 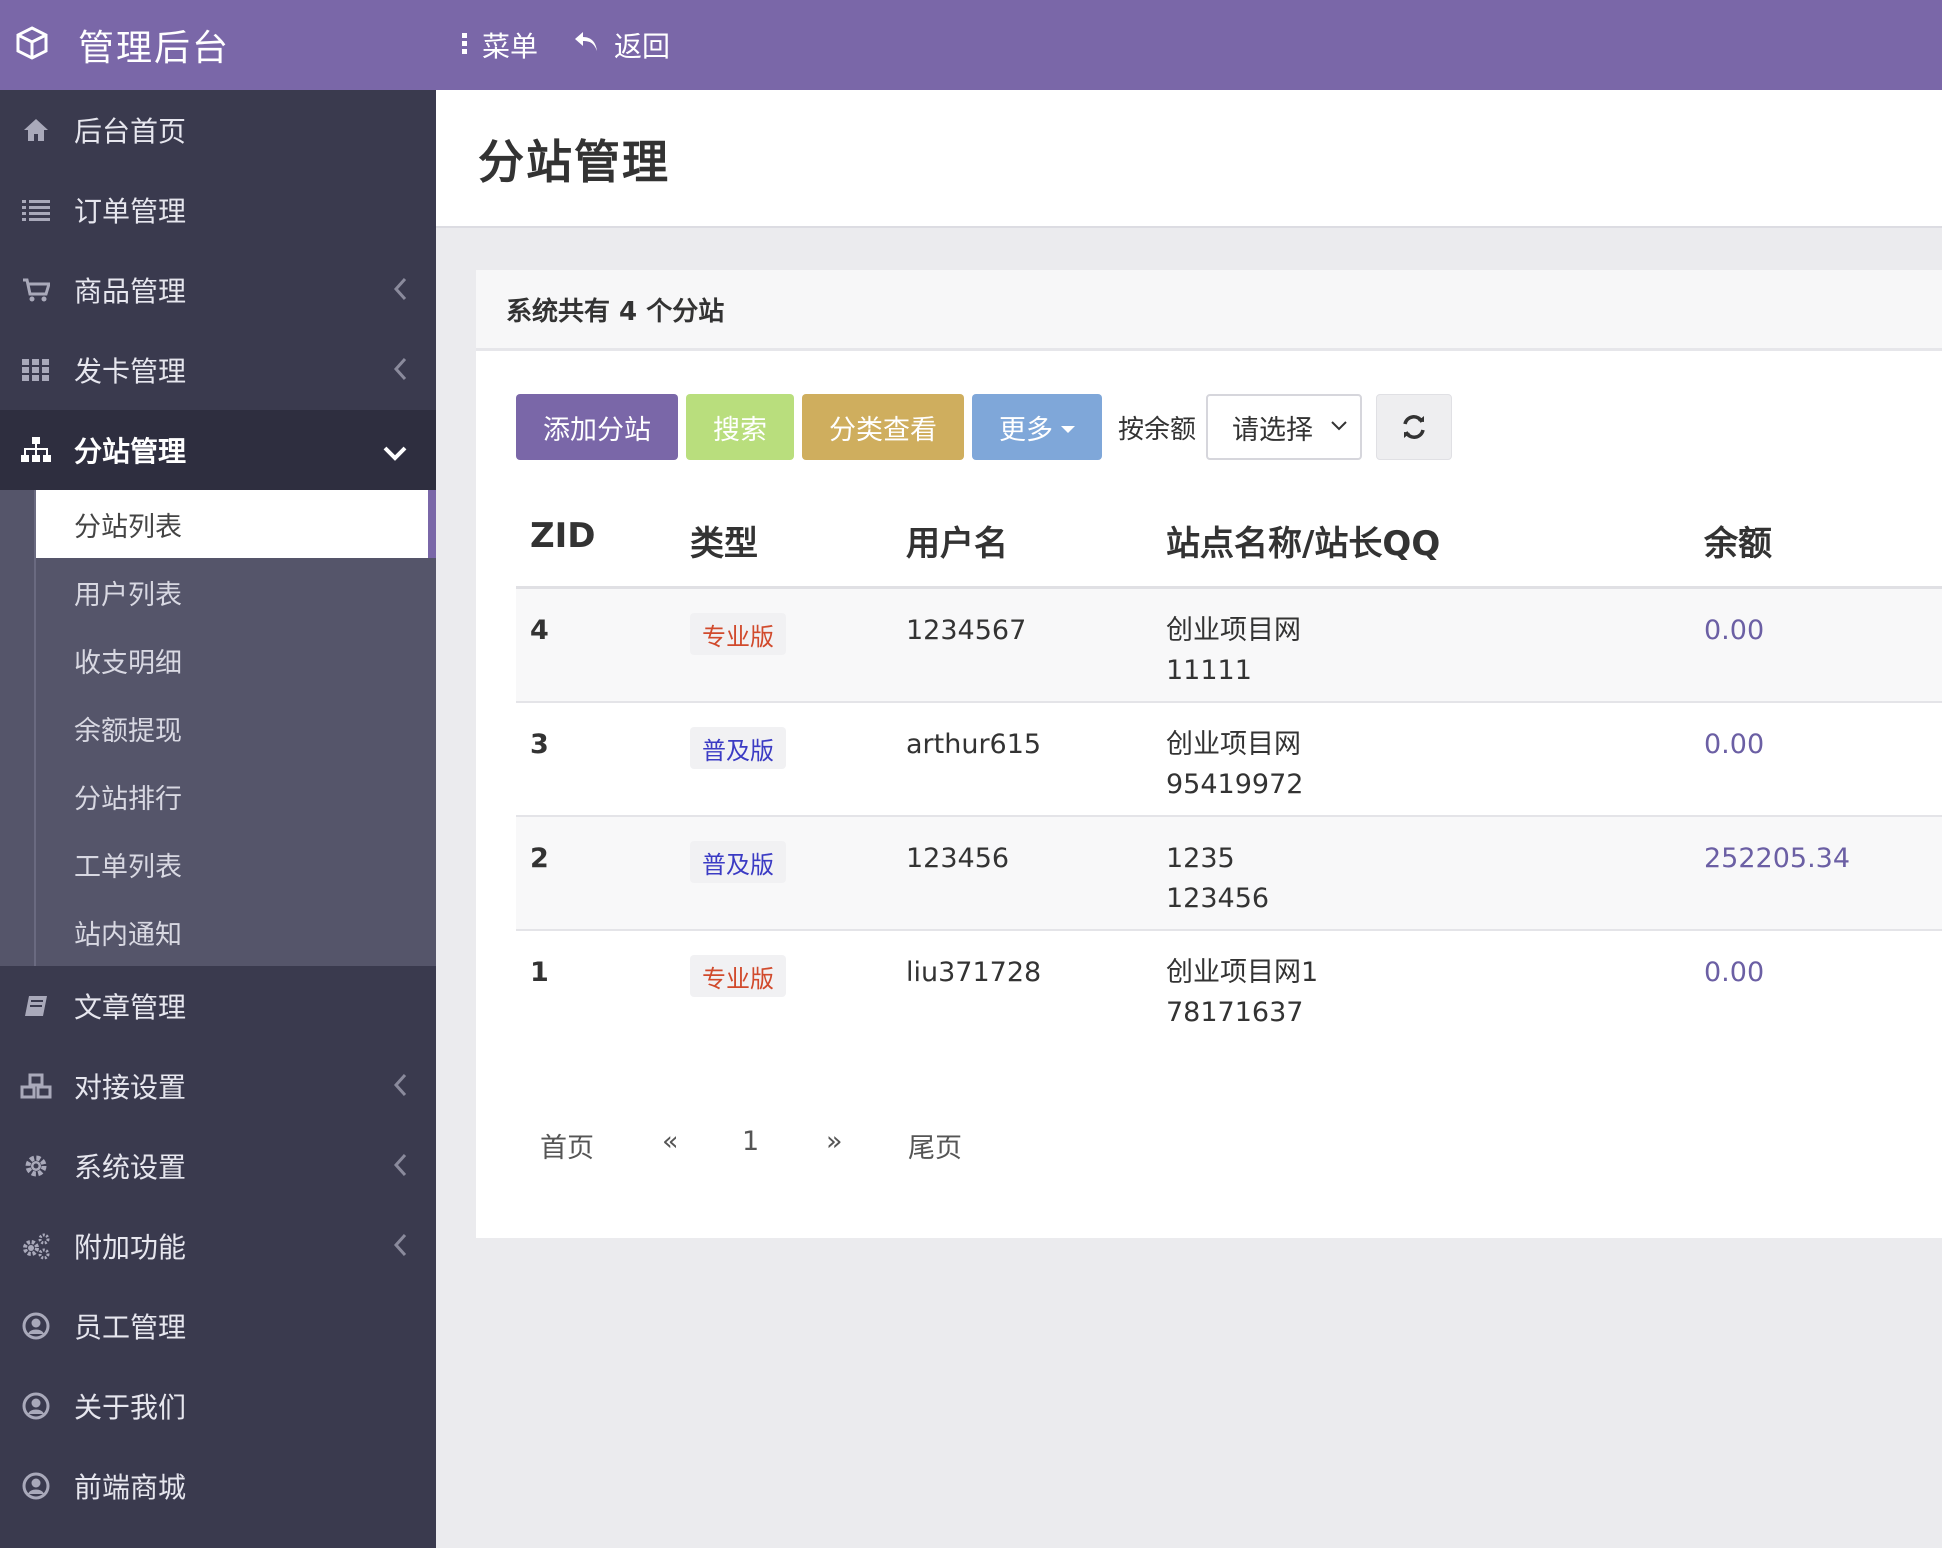 I want to click on back-button: 返回, so click(x=621, y=45).